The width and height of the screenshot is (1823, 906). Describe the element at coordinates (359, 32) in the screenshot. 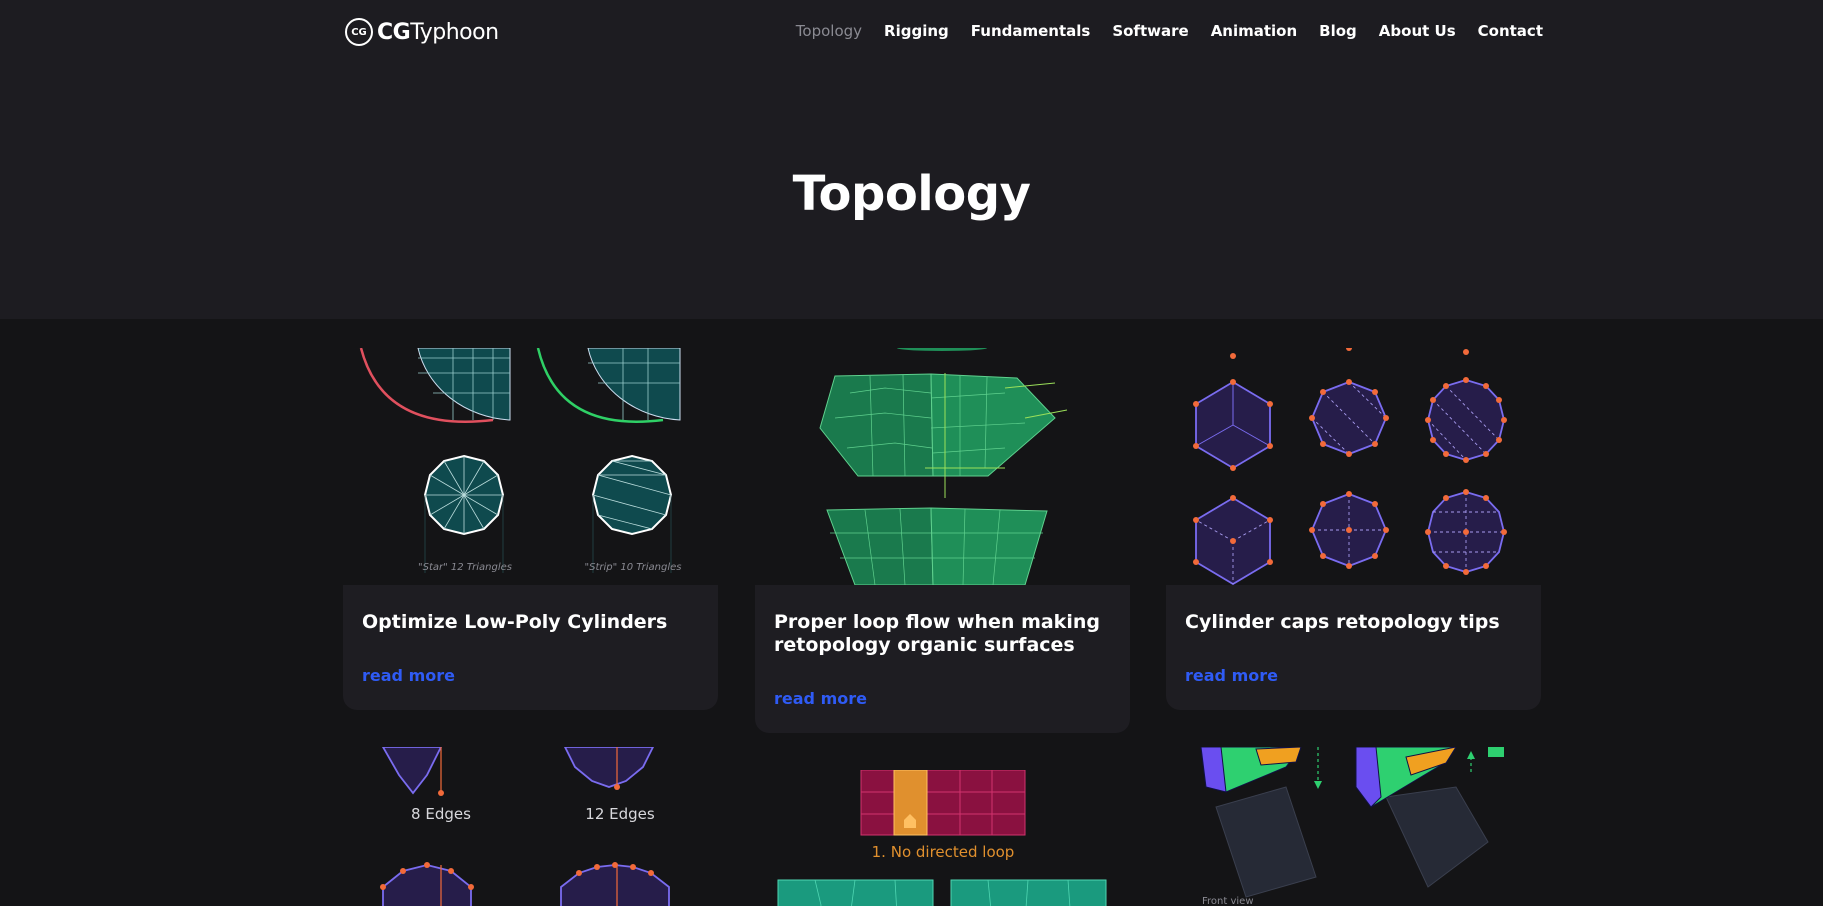

I see `logo-badge-icon: CG` at that location.